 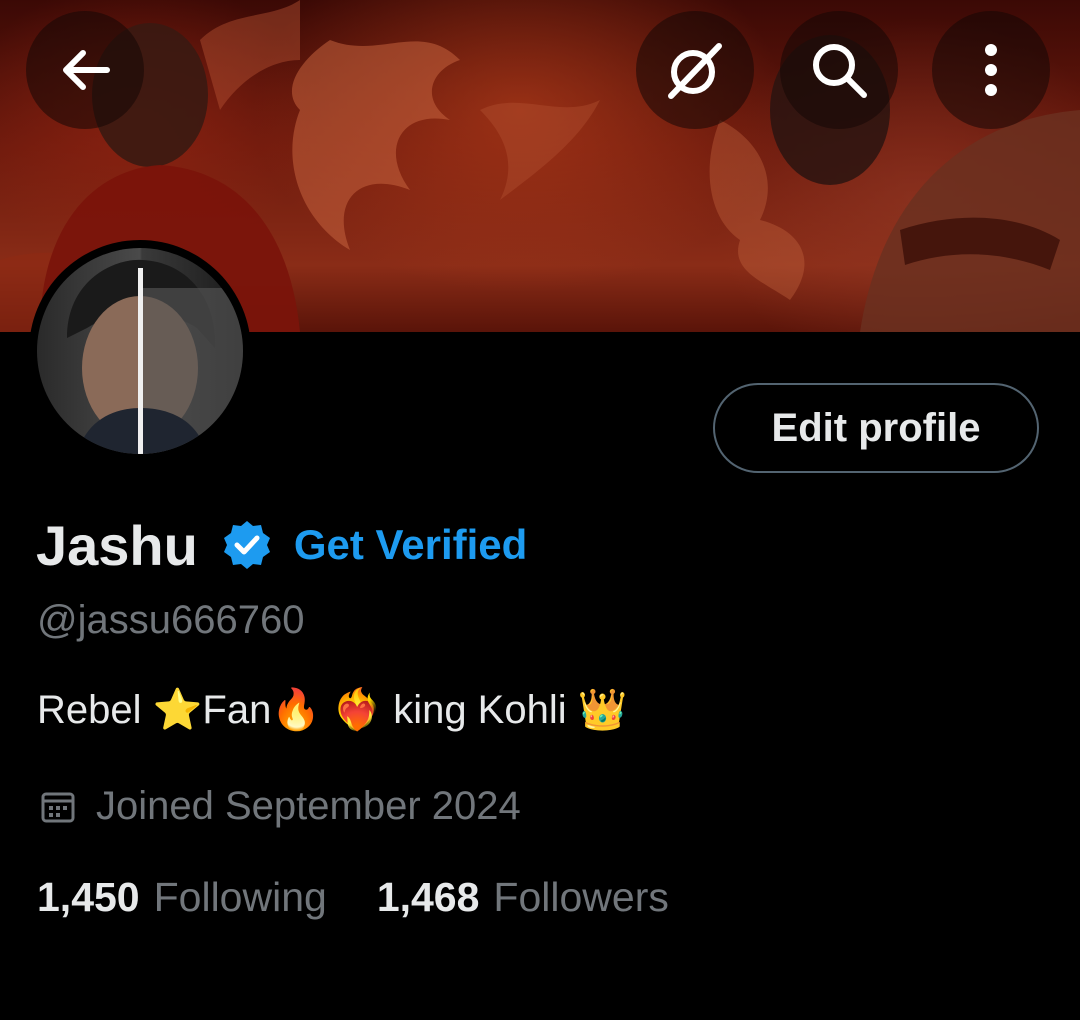 I want to click on follow-stats: 1,450 Following 1,468 Followers, so click(x=353, y=897).